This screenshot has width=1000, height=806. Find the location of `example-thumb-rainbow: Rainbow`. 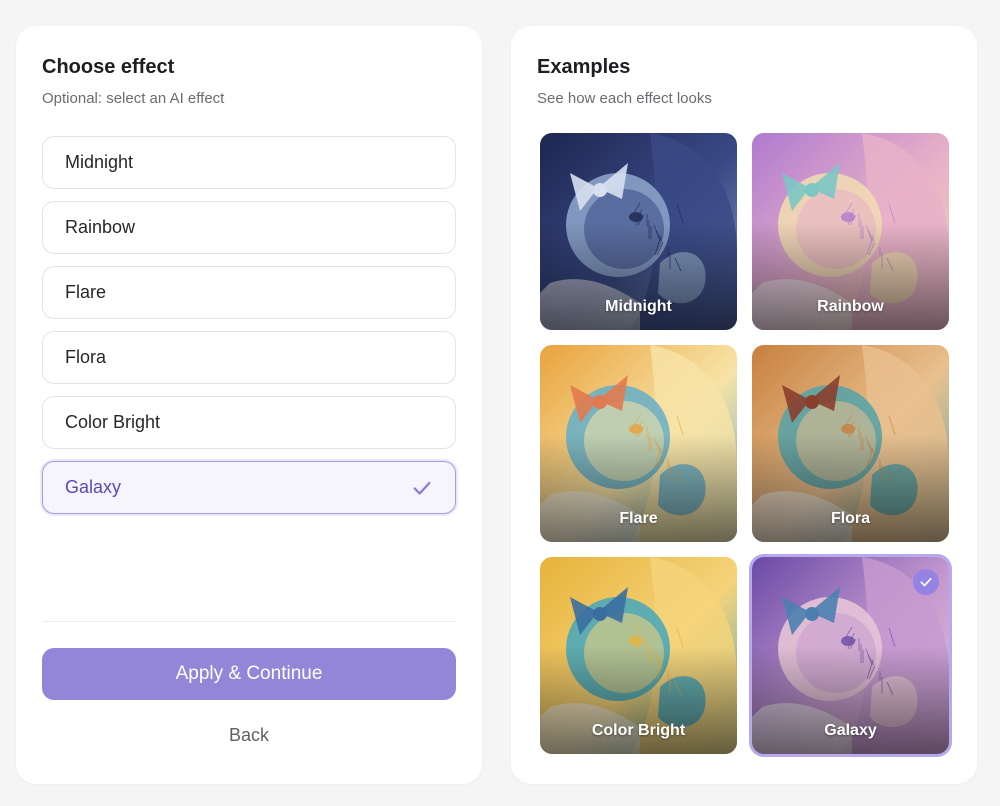

example-thumb-rainbow: Rainbow is located at coordinates (850, 231).